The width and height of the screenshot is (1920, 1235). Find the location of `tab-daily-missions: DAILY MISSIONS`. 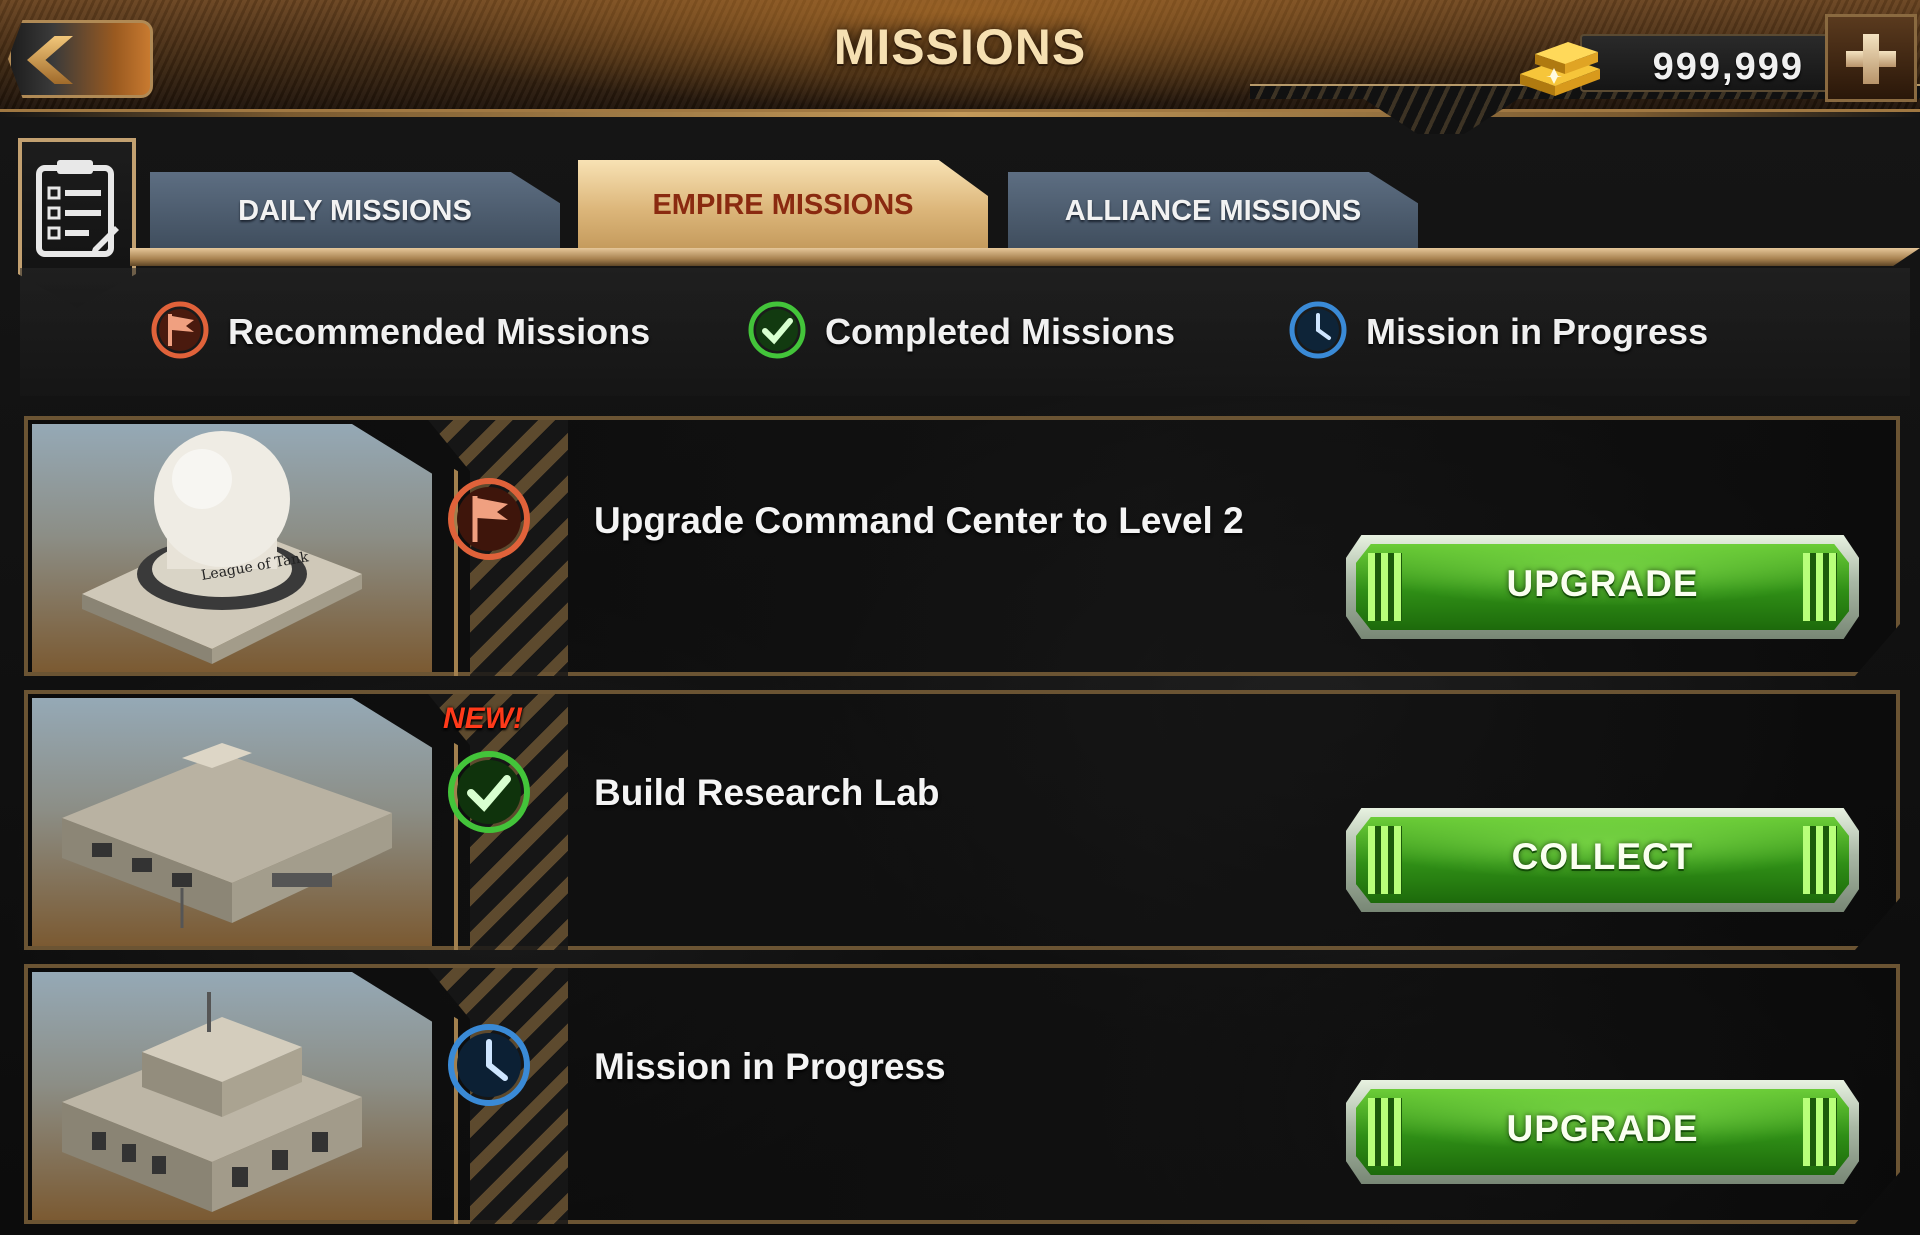

tab-daily-missions: DAILY MISSIONS is located at coordinates (355, 211).